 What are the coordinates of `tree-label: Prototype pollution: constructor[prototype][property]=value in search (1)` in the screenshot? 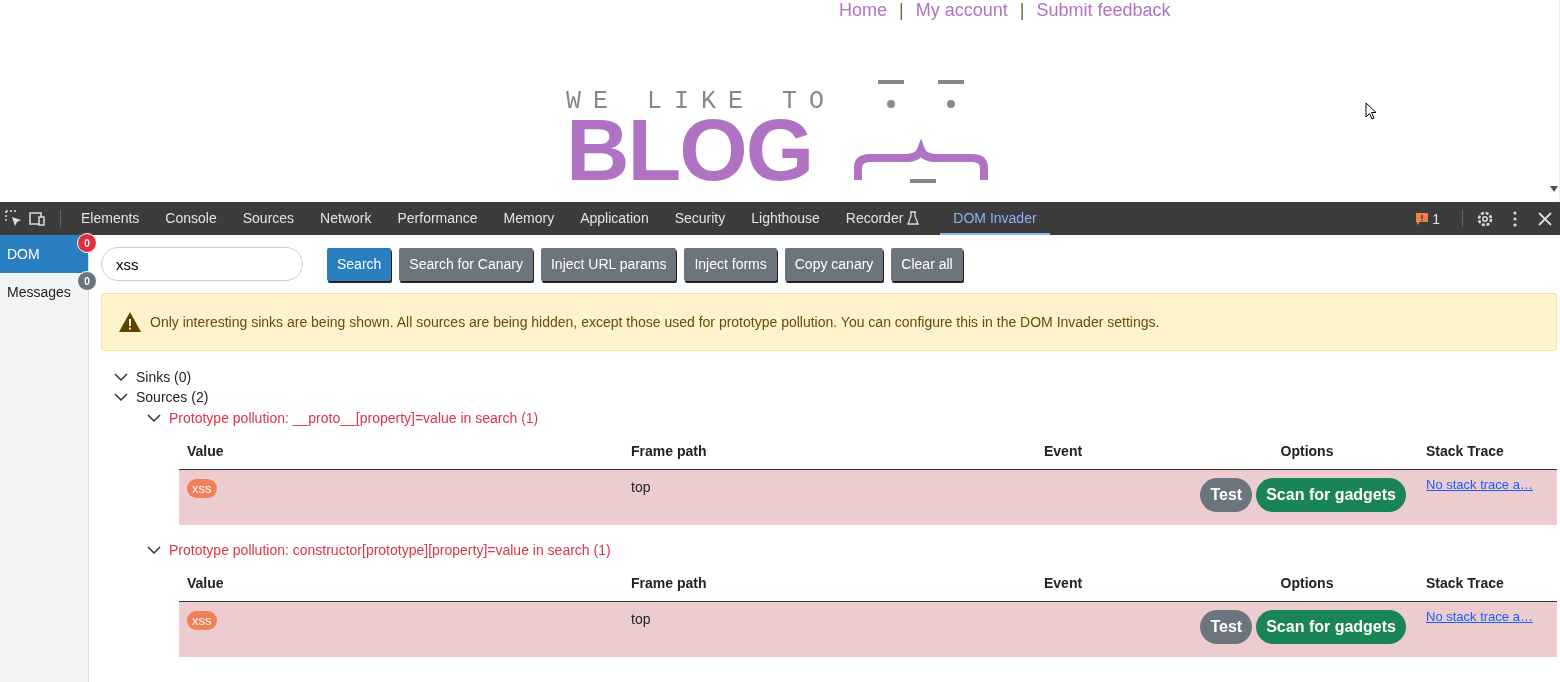 It's located at (390, 550).